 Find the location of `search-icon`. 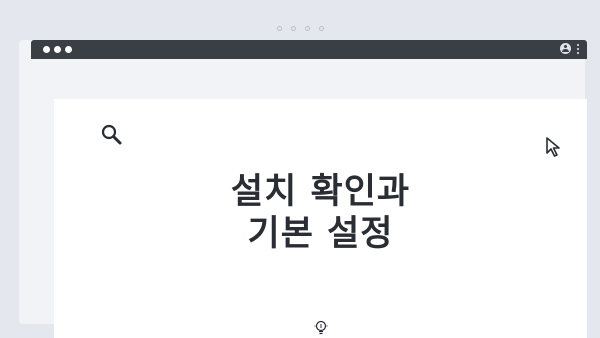

search-icon is located at coordinates (111, 134).